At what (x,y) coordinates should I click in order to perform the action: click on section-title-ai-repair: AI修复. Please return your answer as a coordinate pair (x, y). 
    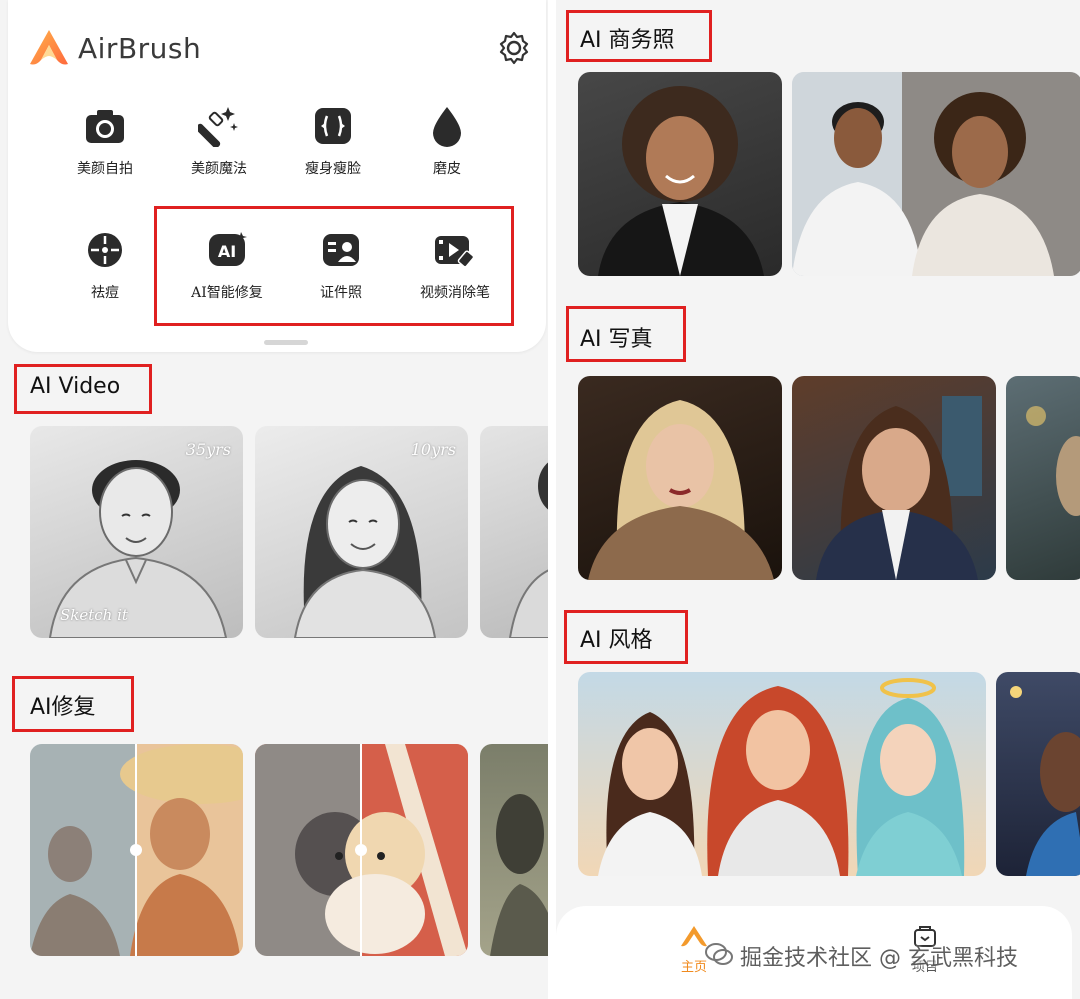
    Looking at the image, I should click on (63, 707).